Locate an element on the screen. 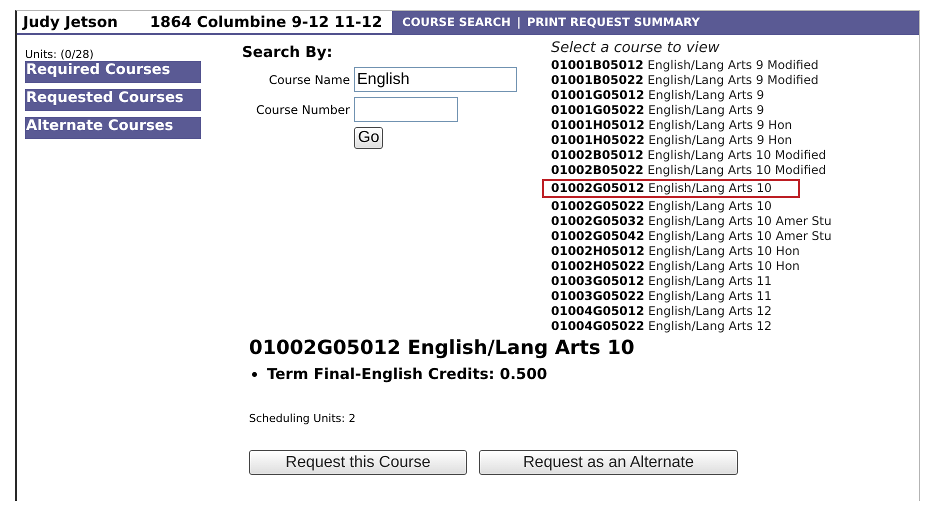  course-item: 01002B05012 English/Lang Arts 10 Modified is located at coordinates (698, 155).